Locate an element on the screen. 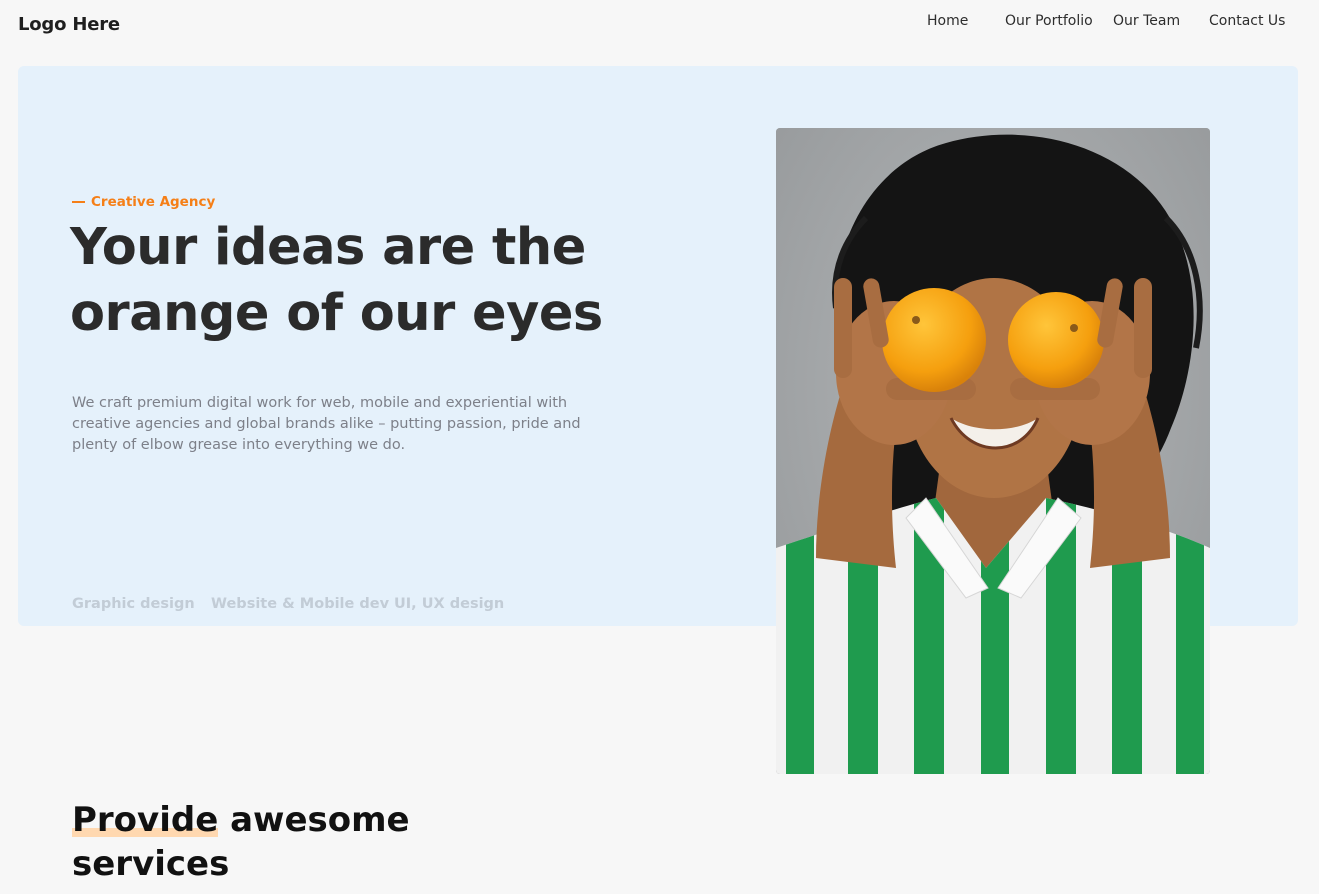 This screenshot has height=894, width=1319. eyebrow-label: Creative Agency is located at coordinates (153, 202).